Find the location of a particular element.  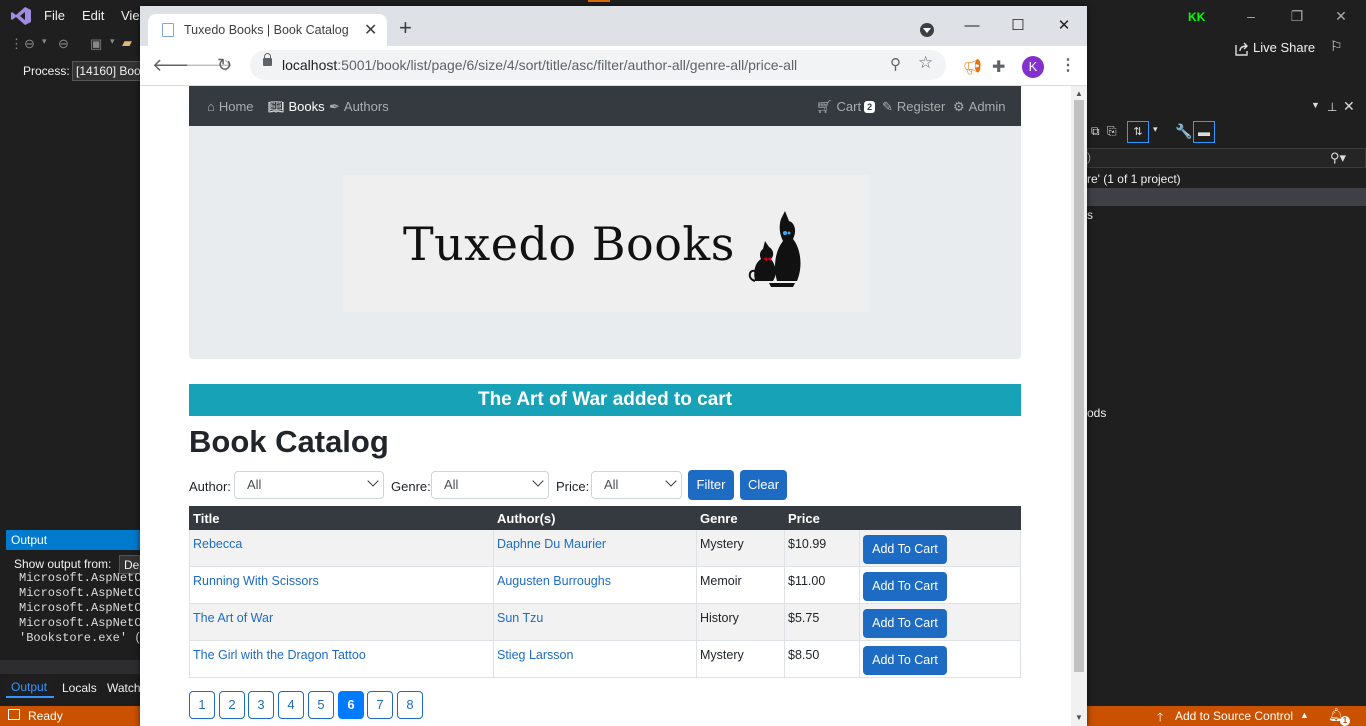

tree-item: ods is located at coordinates (1096, 413).